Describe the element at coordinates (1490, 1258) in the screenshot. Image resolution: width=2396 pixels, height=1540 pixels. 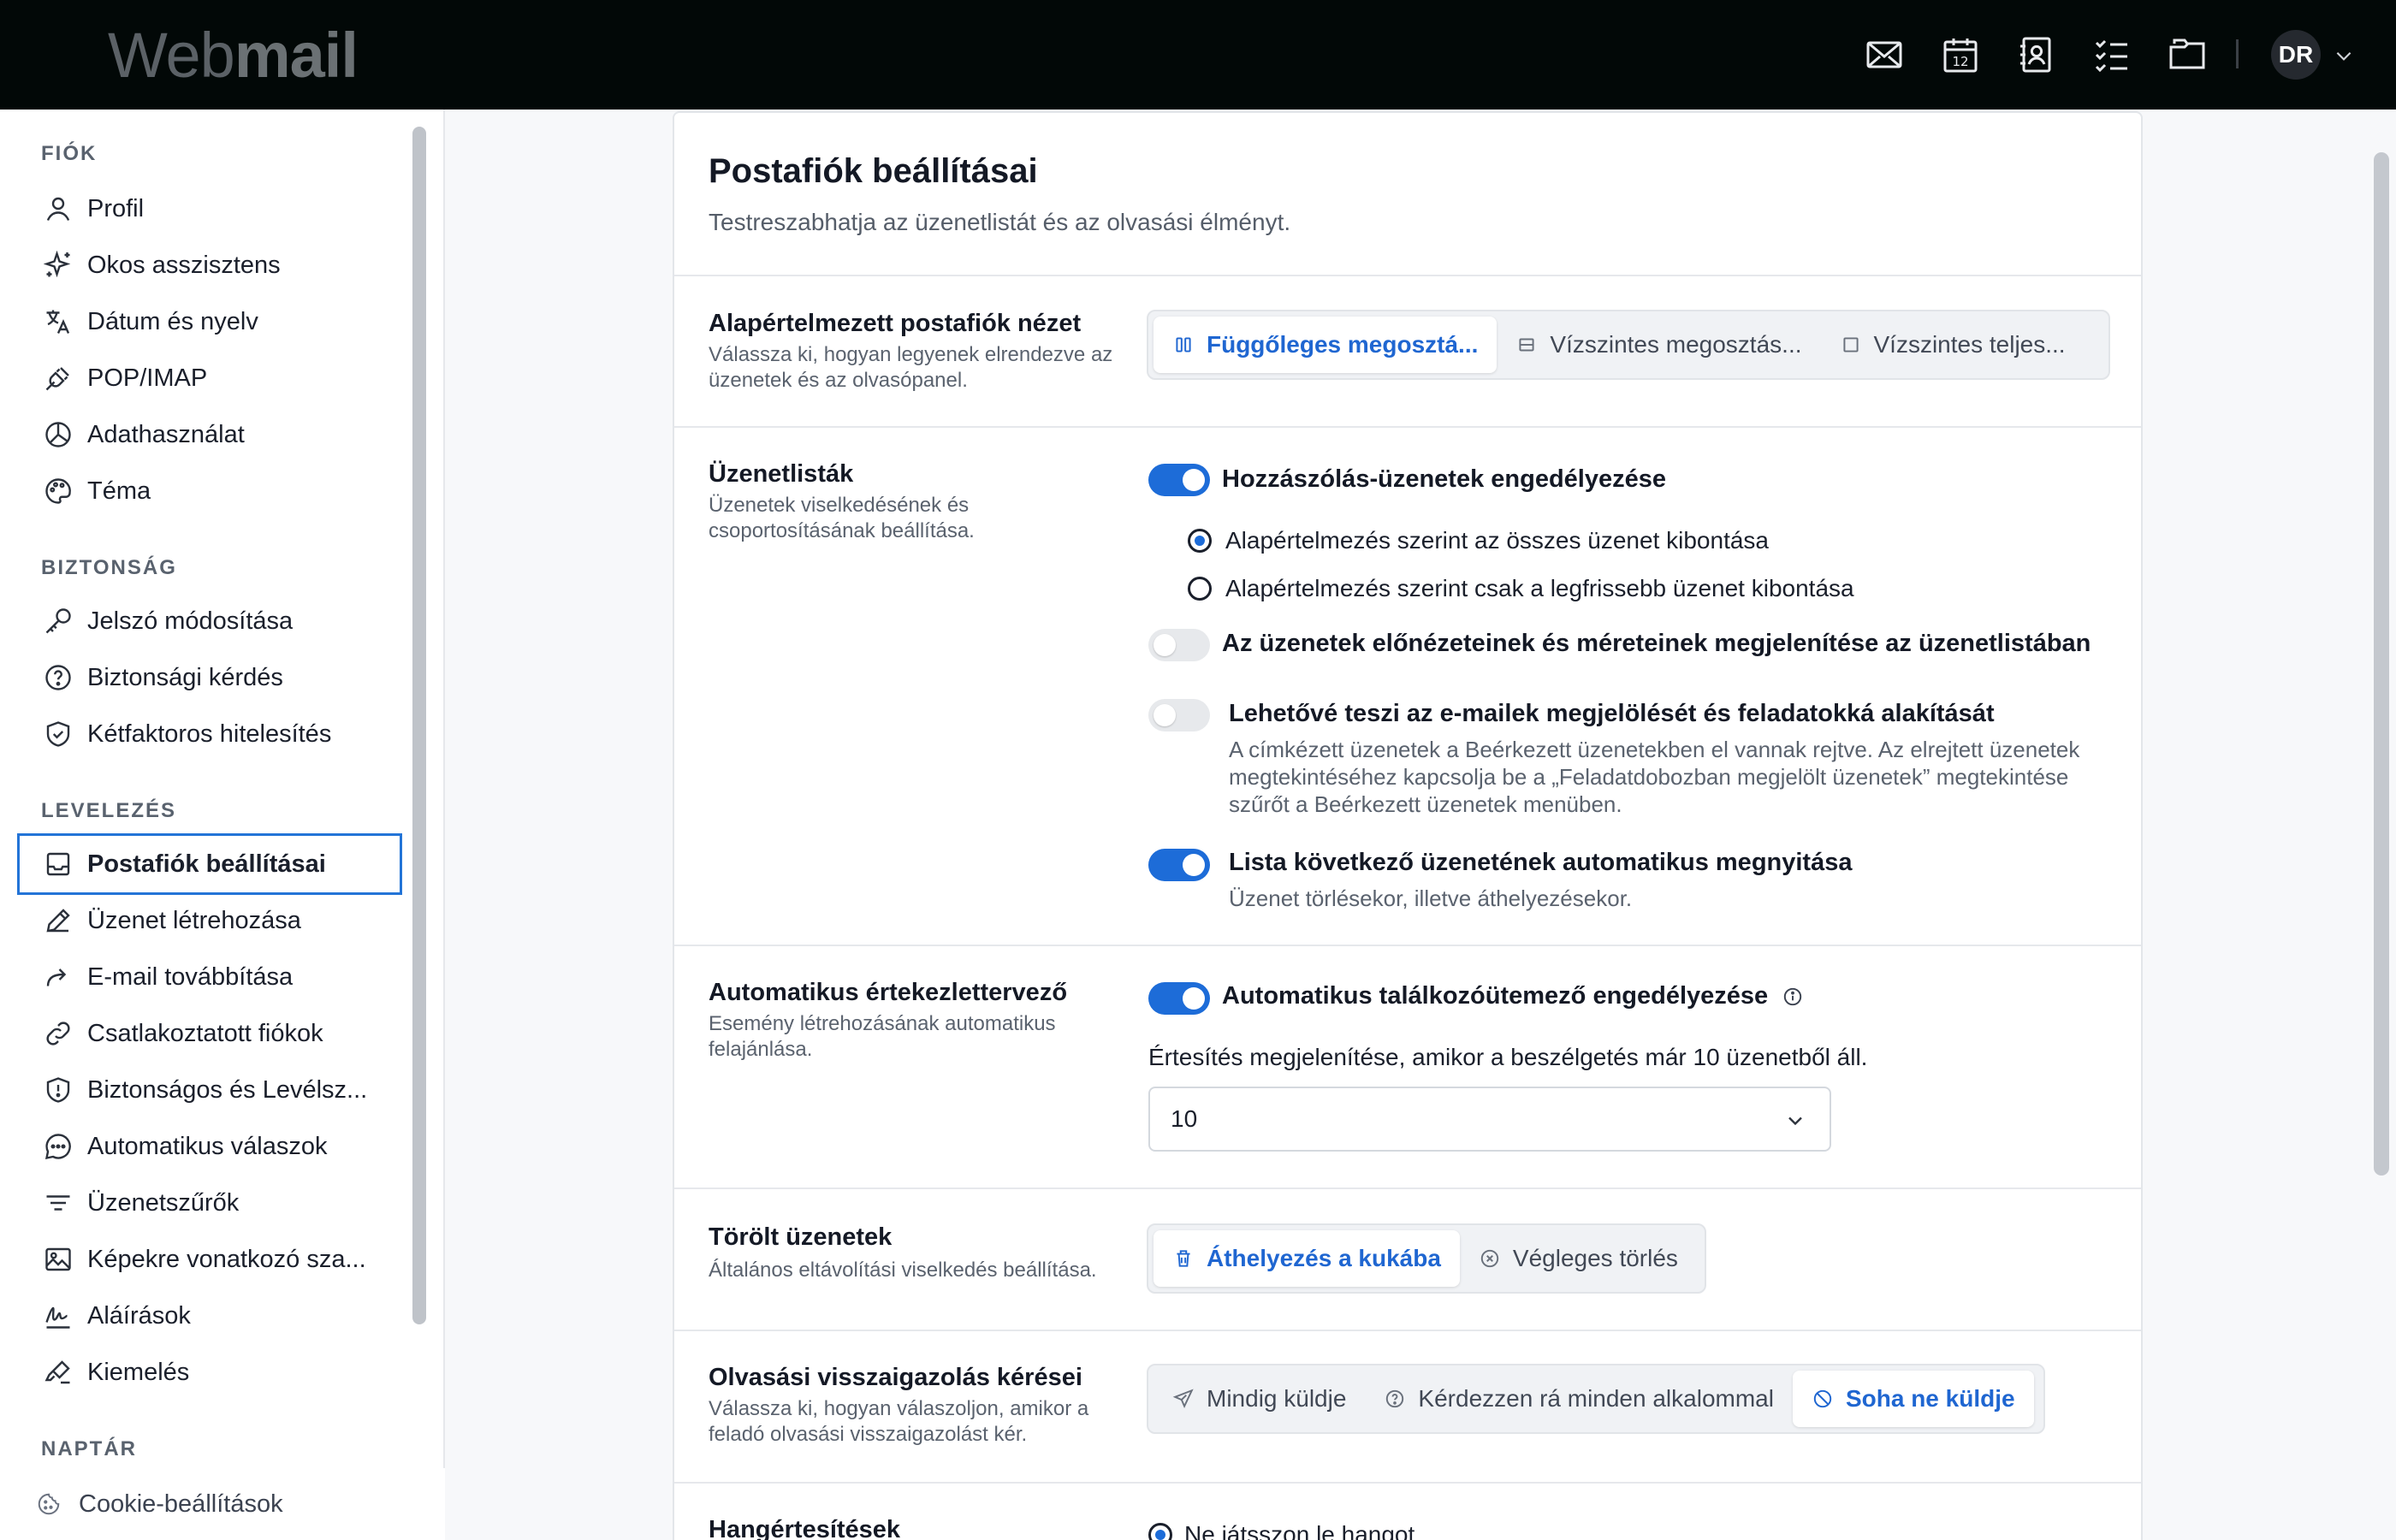
I see `x-circle-icon` at that location.